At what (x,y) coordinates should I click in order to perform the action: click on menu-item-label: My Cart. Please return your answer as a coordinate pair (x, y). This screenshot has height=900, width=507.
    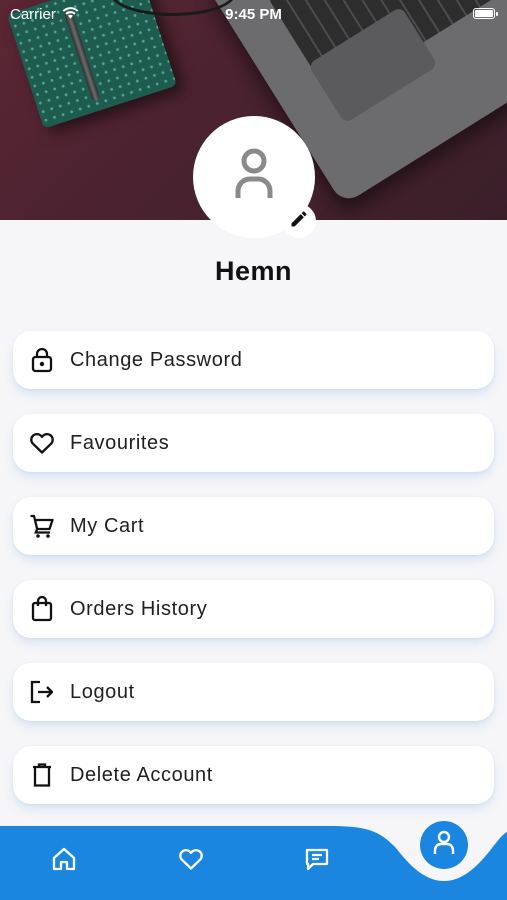
    Looking at the image, I should click on (107, 525).